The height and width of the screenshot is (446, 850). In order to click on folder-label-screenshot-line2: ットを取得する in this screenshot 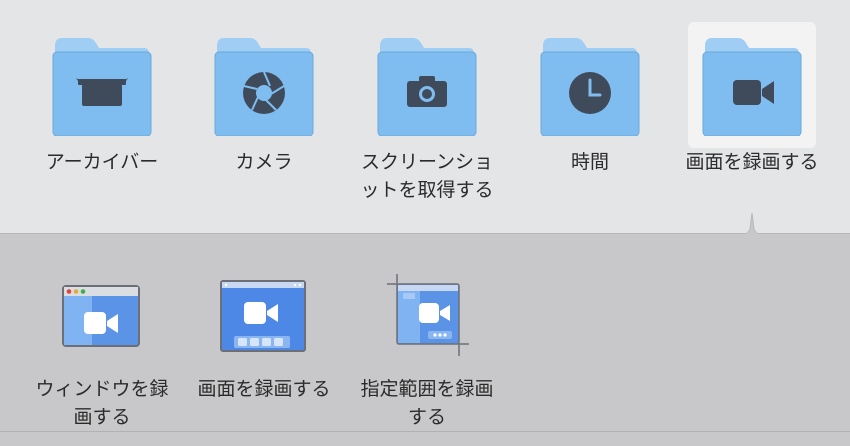, I will do `click(427, 190)`.